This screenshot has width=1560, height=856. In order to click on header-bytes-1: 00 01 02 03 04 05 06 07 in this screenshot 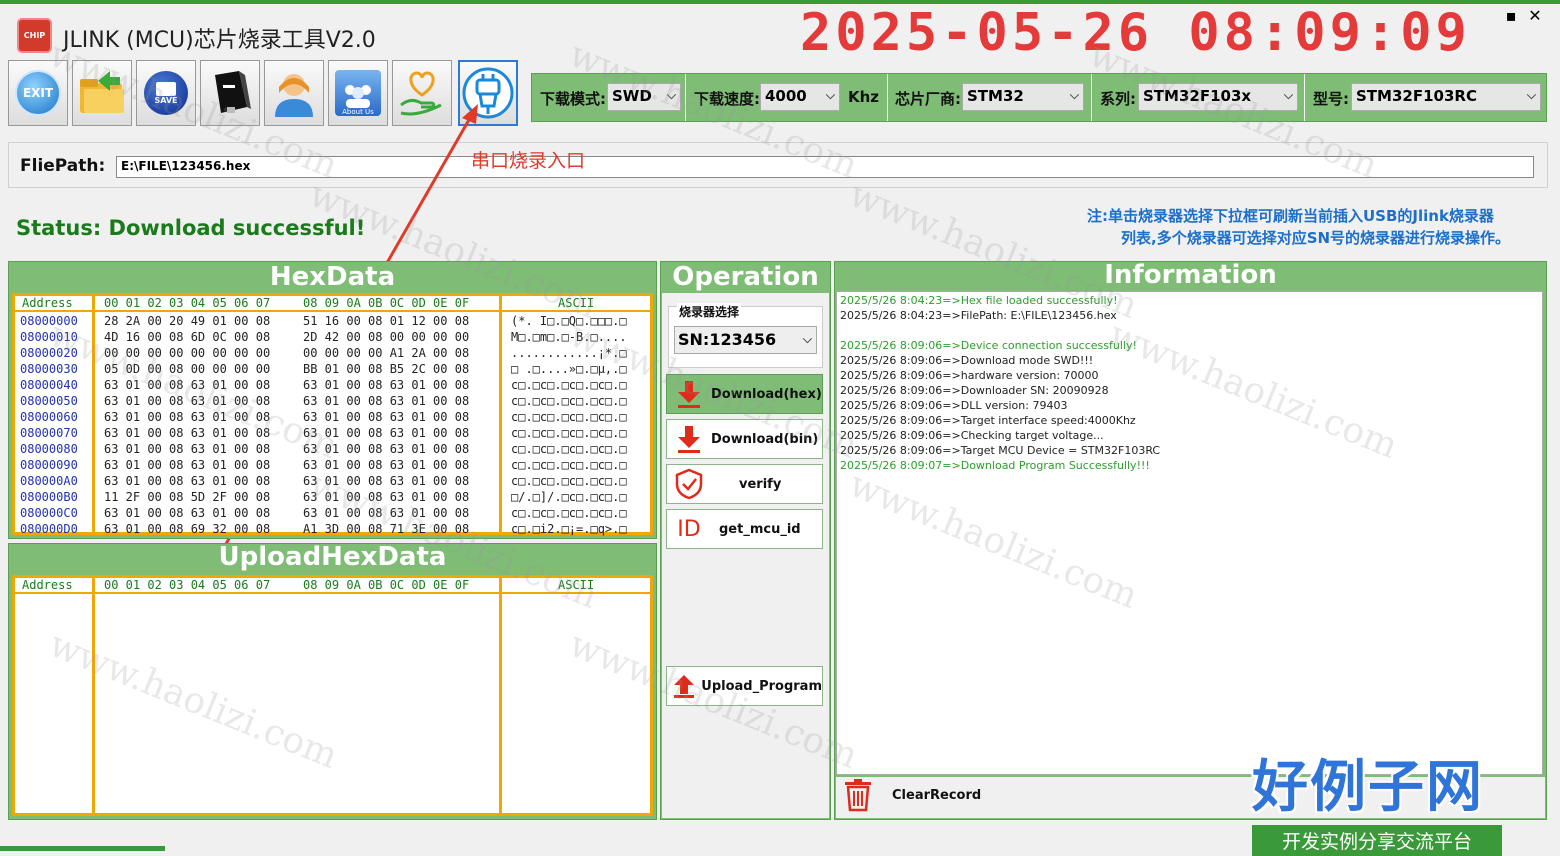, I will do `click(187, 585)`.